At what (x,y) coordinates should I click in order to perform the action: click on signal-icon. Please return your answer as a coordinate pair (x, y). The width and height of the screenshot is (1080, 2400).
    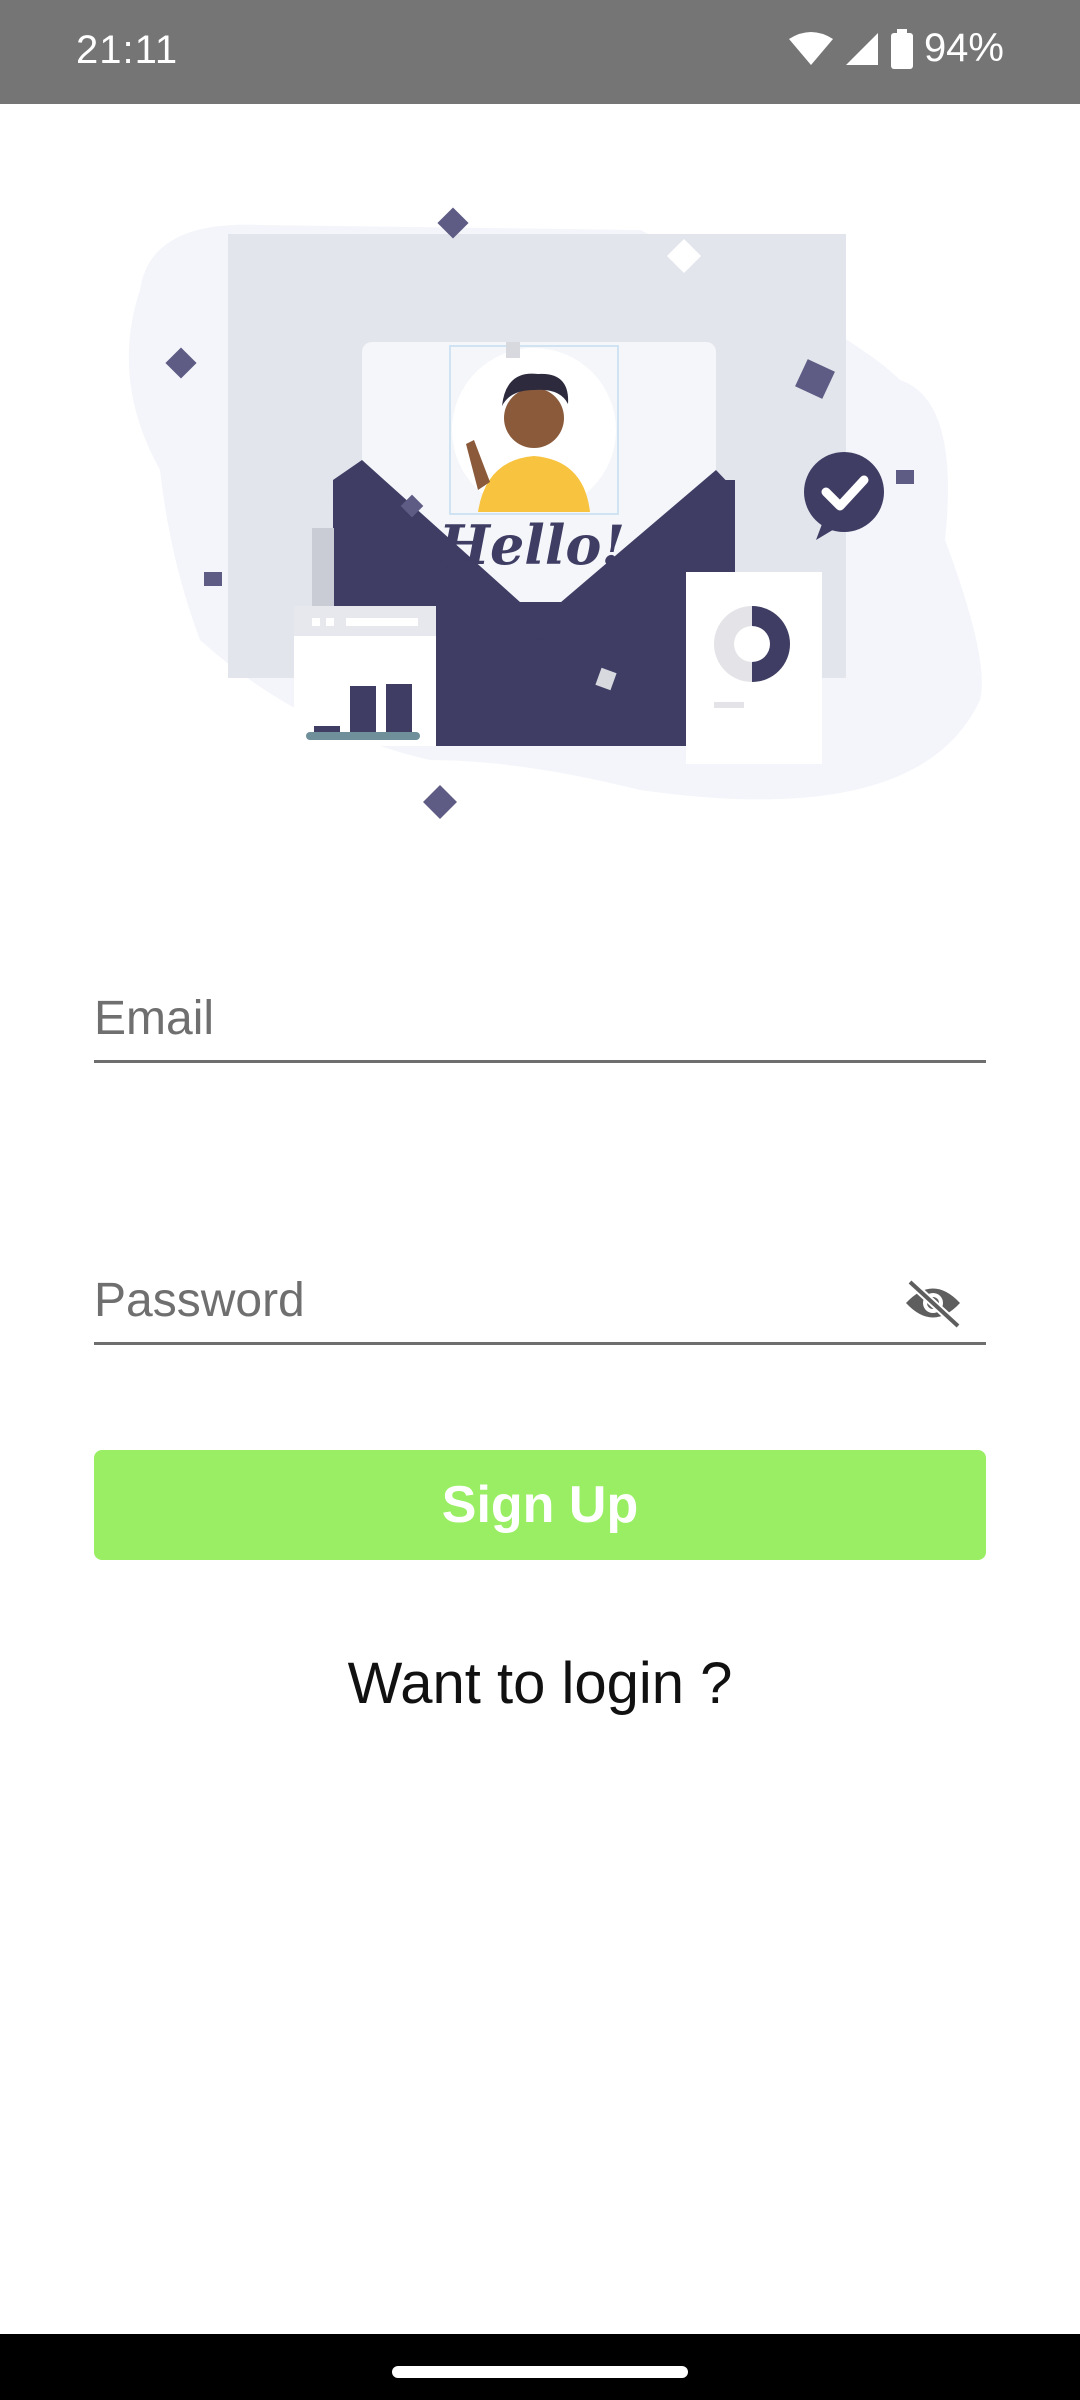
    Looking at the image, I should click on (862, 49).